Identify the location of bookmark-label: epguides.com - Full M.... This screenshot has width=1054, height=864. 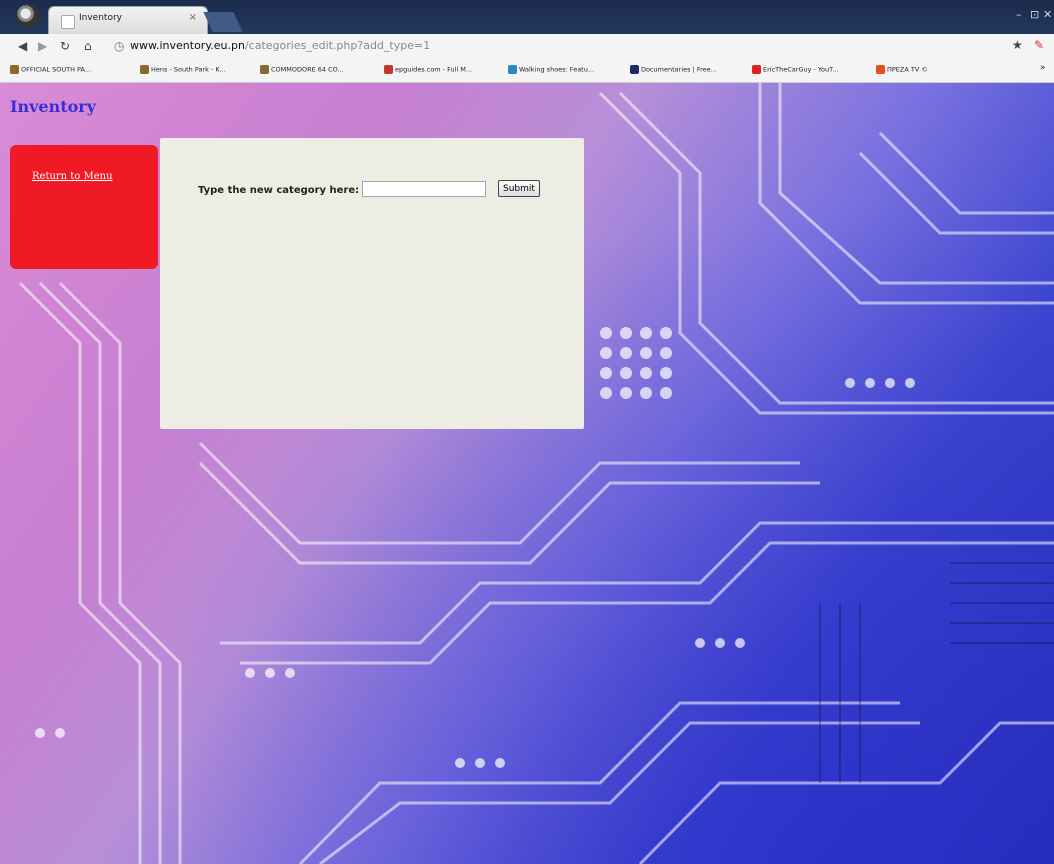
(434, 69).